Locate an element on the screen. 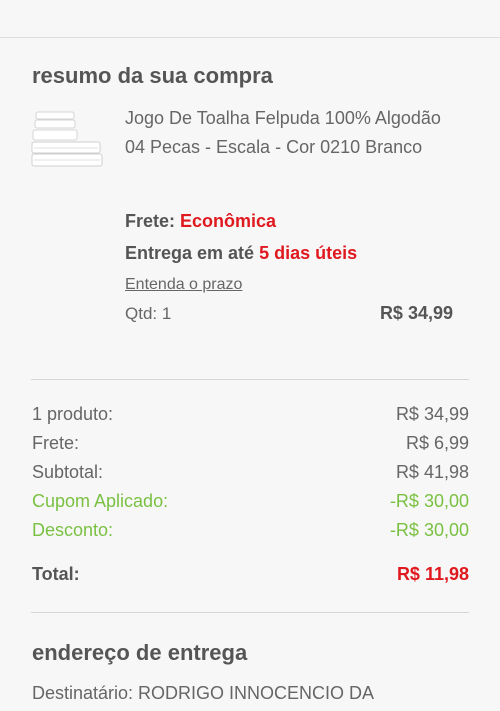 The image size is (500, 711). address-title: endereço de entrega is located at coordinates (140, 652).